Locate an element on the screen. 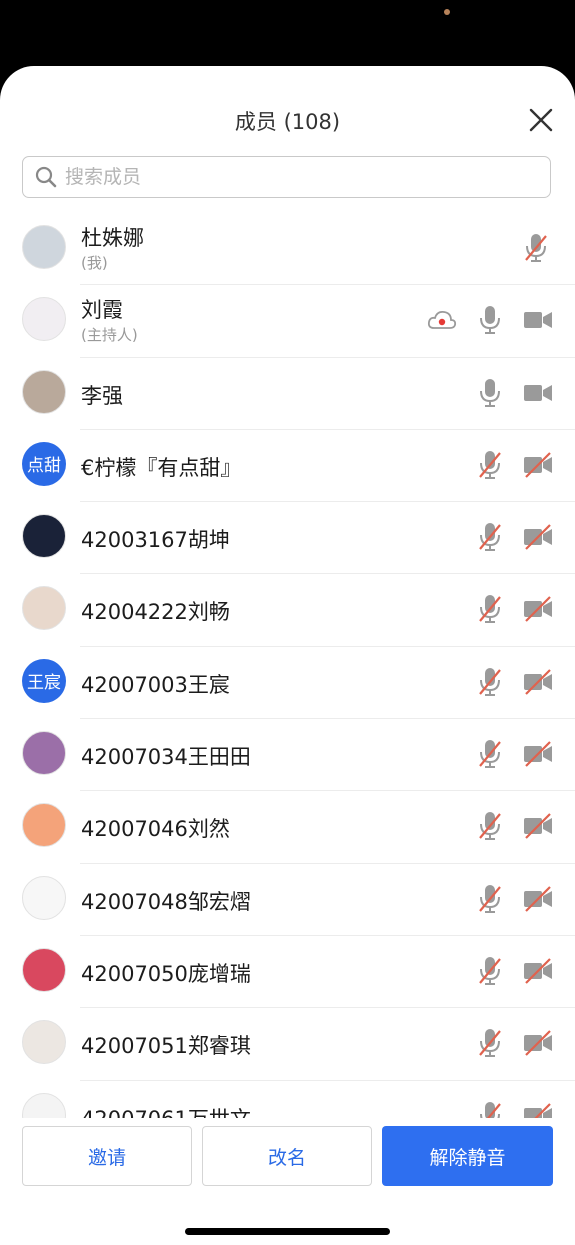 Image resolution: width=575 pixels, height=1245 pixels. invite-button: 邀请 is located at coordinates (107, 1156).